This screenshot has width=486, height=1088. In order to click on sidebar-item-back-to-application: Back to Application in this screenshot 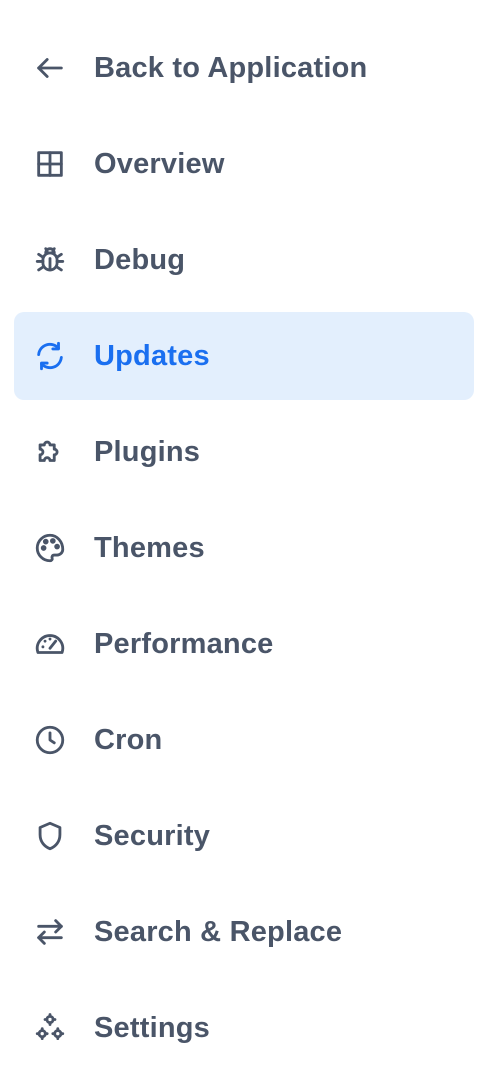, I will do `click(244, 68)`.